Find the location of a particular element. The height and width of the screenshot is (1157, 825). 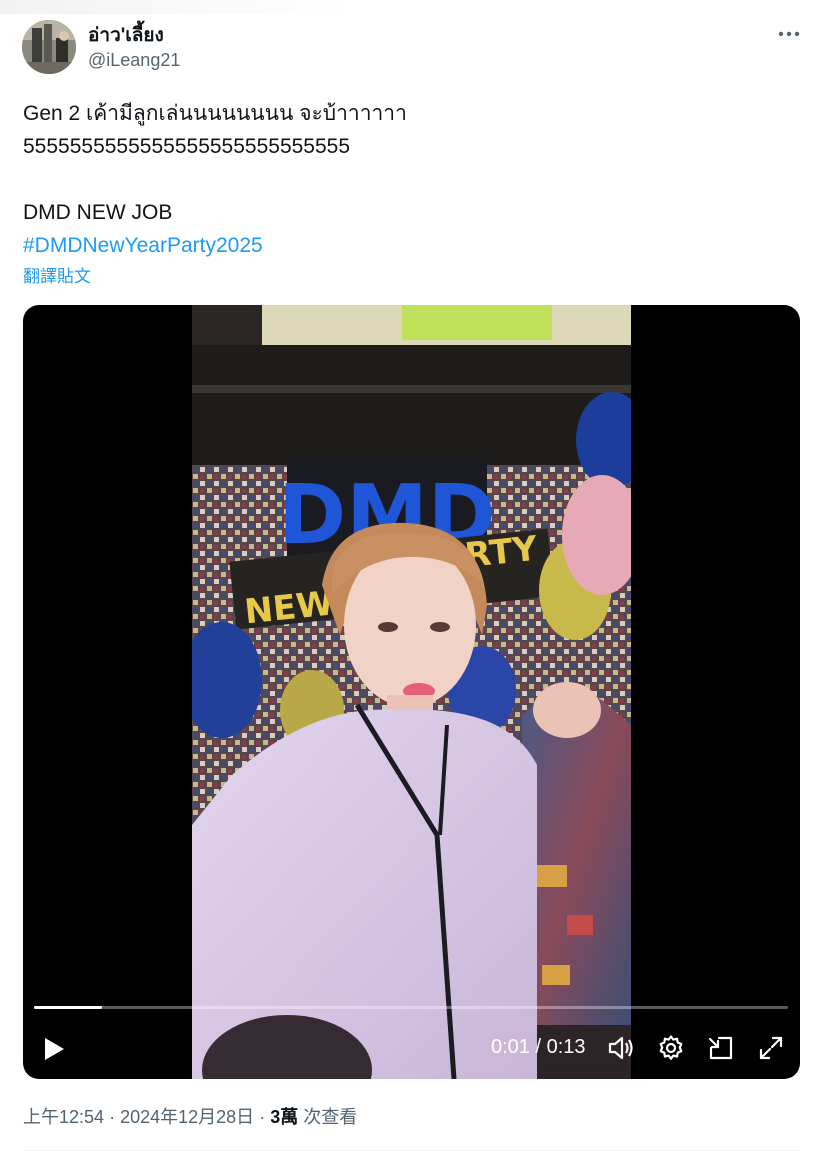

gear-icon is located at coordinates (671, 1048).